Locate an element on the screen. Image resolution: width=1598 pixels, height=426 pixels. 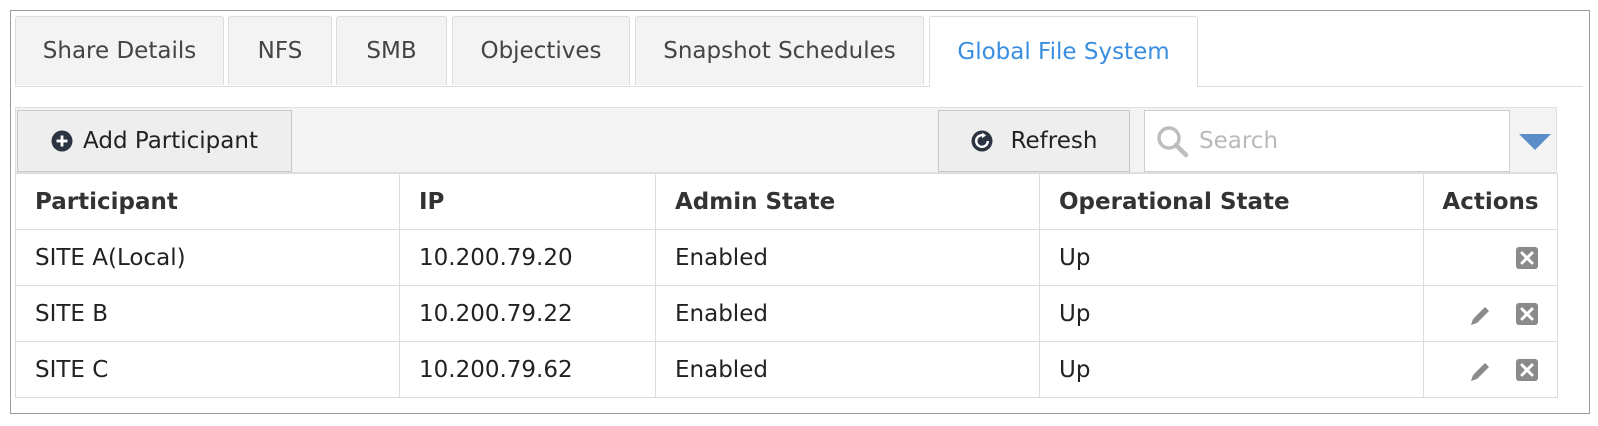
search-box is located at coordinates (1327, 141).